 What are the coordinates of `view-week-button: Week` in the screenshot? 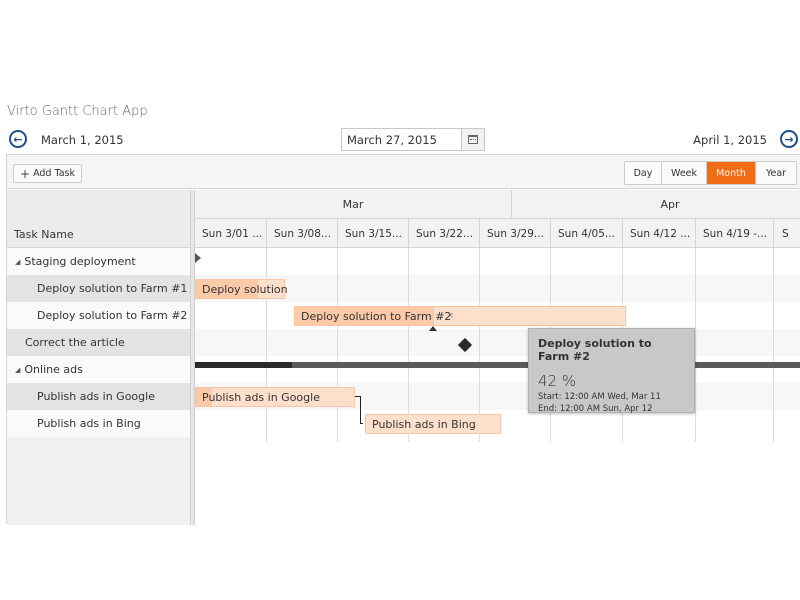 It's located at (684, 173).